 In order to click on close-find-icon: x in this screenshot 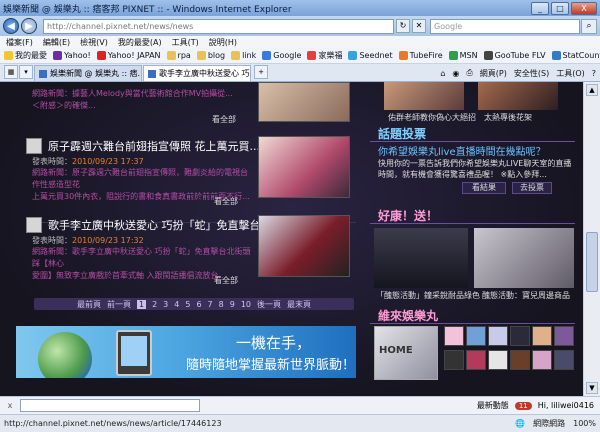, I will do `click(10, 405)`.